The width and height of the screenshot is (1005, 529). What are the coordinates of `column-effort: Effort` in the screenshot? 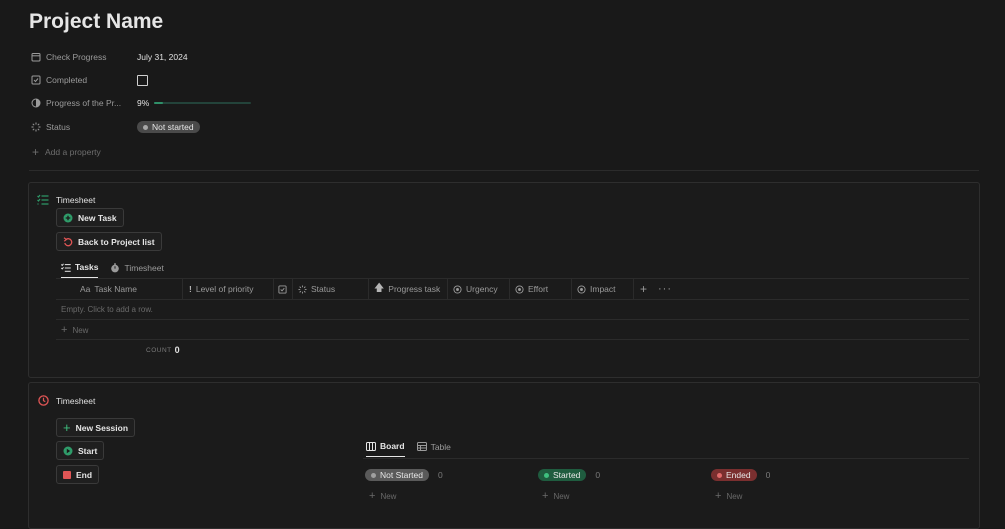 It's located at (531, 289).